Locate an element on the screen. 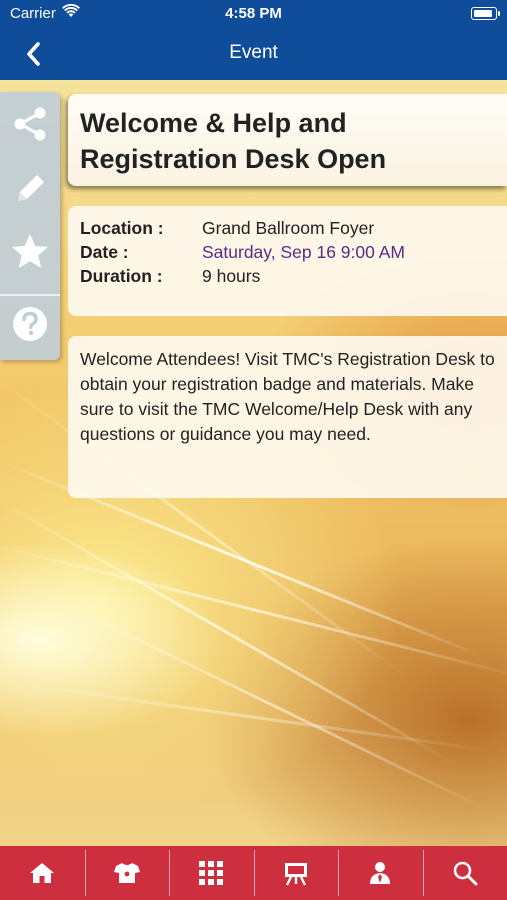 The width and height of the screenshot is (507, 900). shirt-icon is located at coordinates (126, 873).